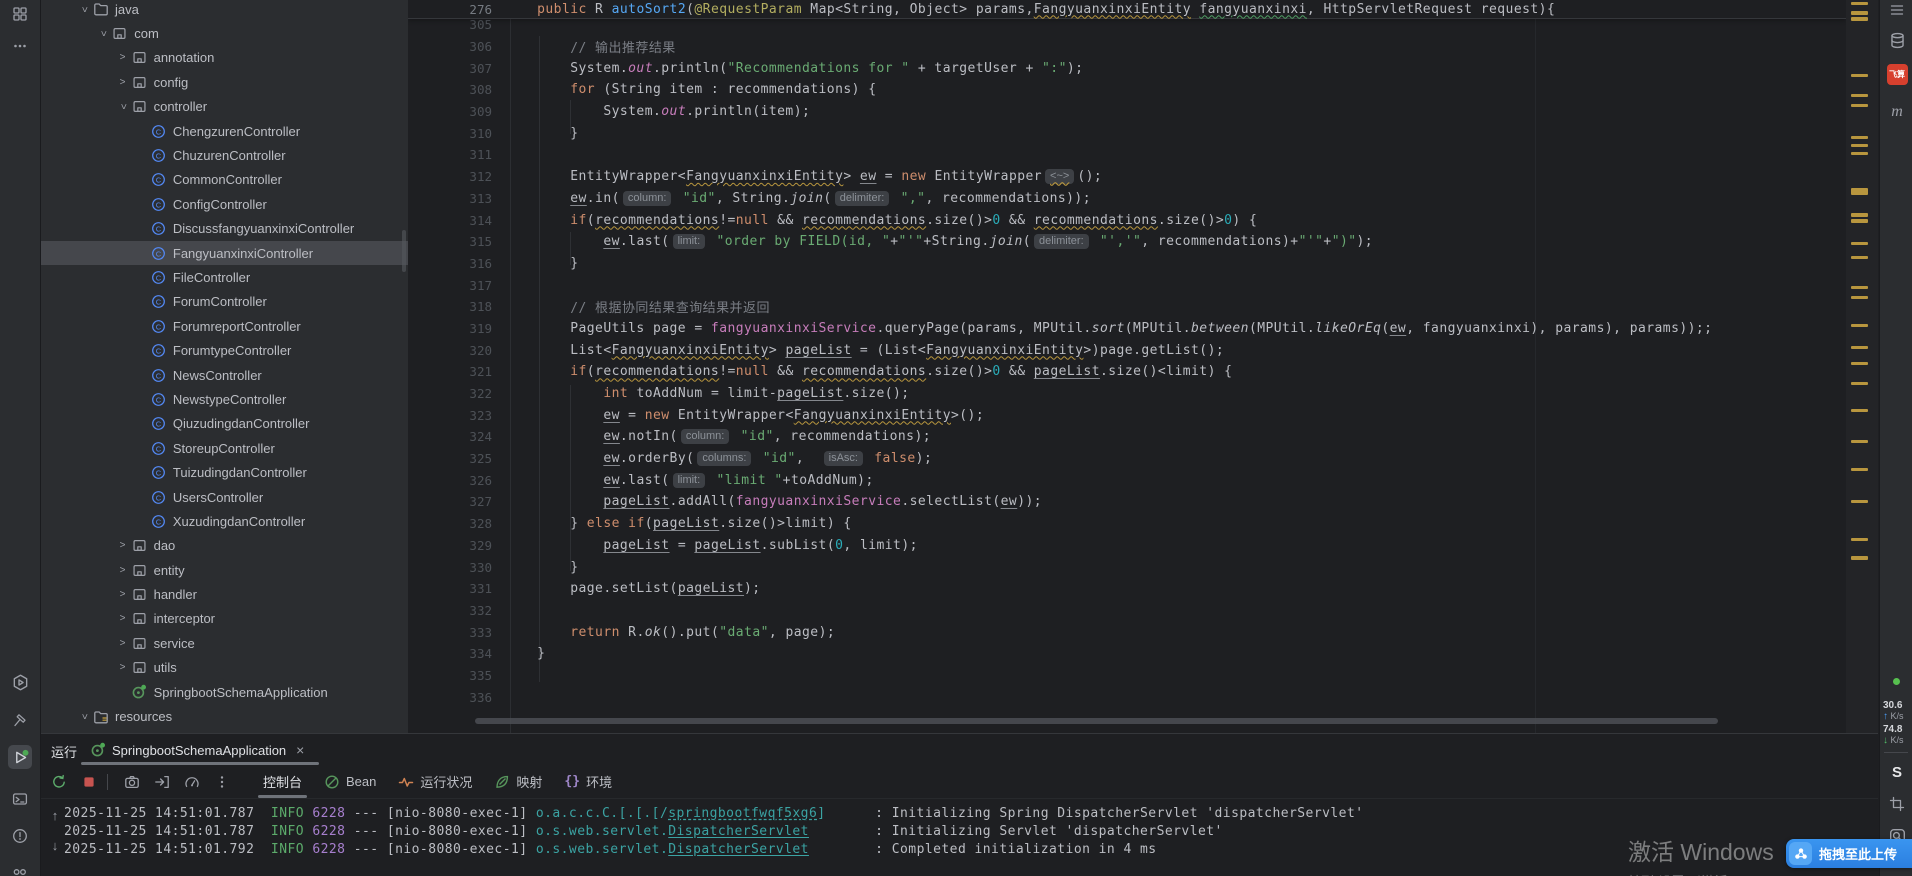 This screenshot has height=876, width=1912. Describe the element at coordinates (300, 750) in the screenshot. I see `close-tab-icon: ×` at that location.